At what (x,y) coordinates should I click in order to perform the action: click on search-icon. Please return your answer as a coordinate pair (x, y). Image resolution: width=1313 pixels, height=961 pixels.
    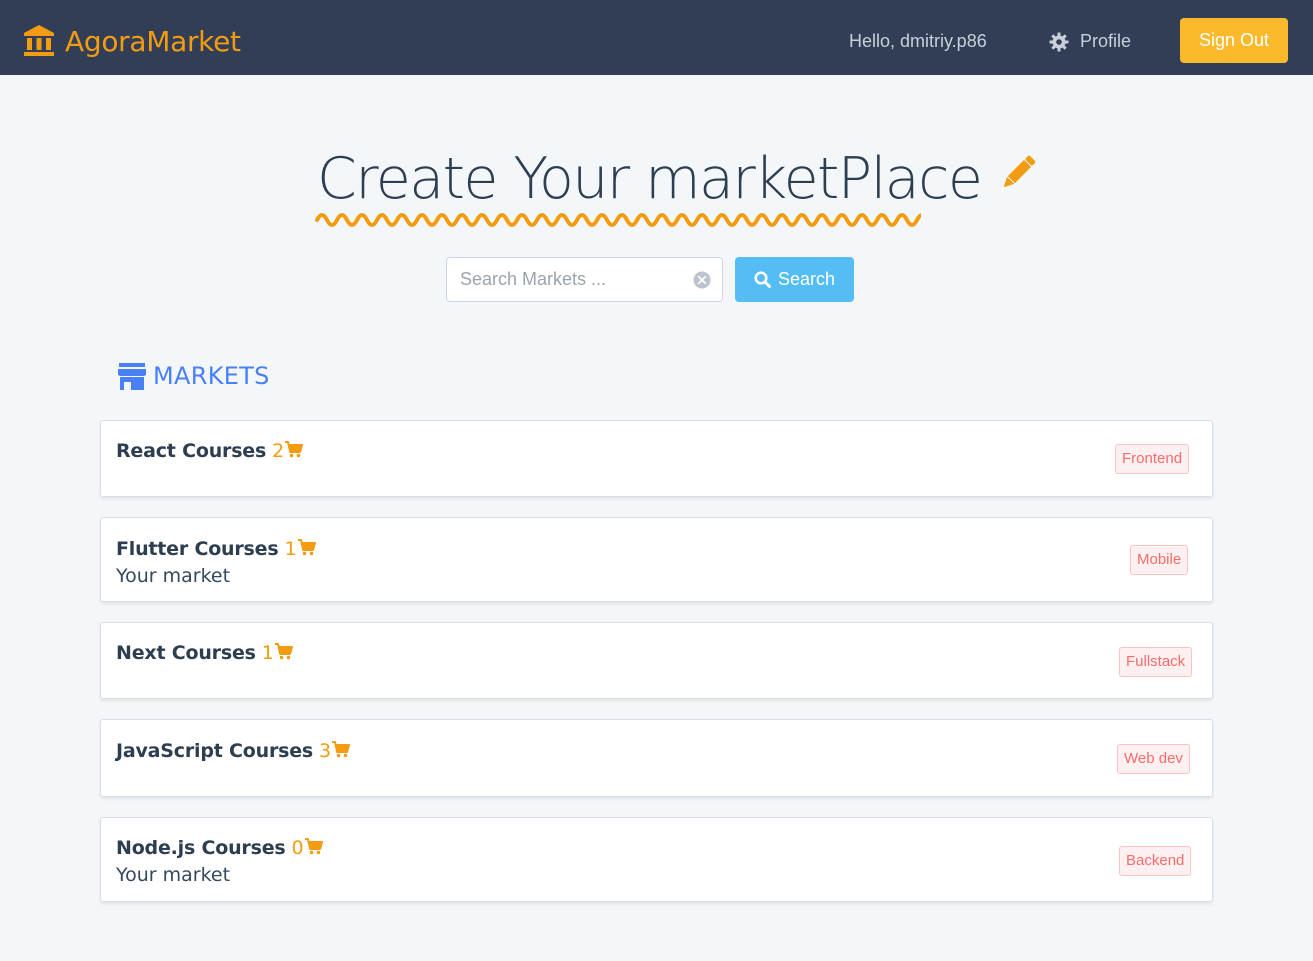
    Looking at the image, I should click on (762, 279).